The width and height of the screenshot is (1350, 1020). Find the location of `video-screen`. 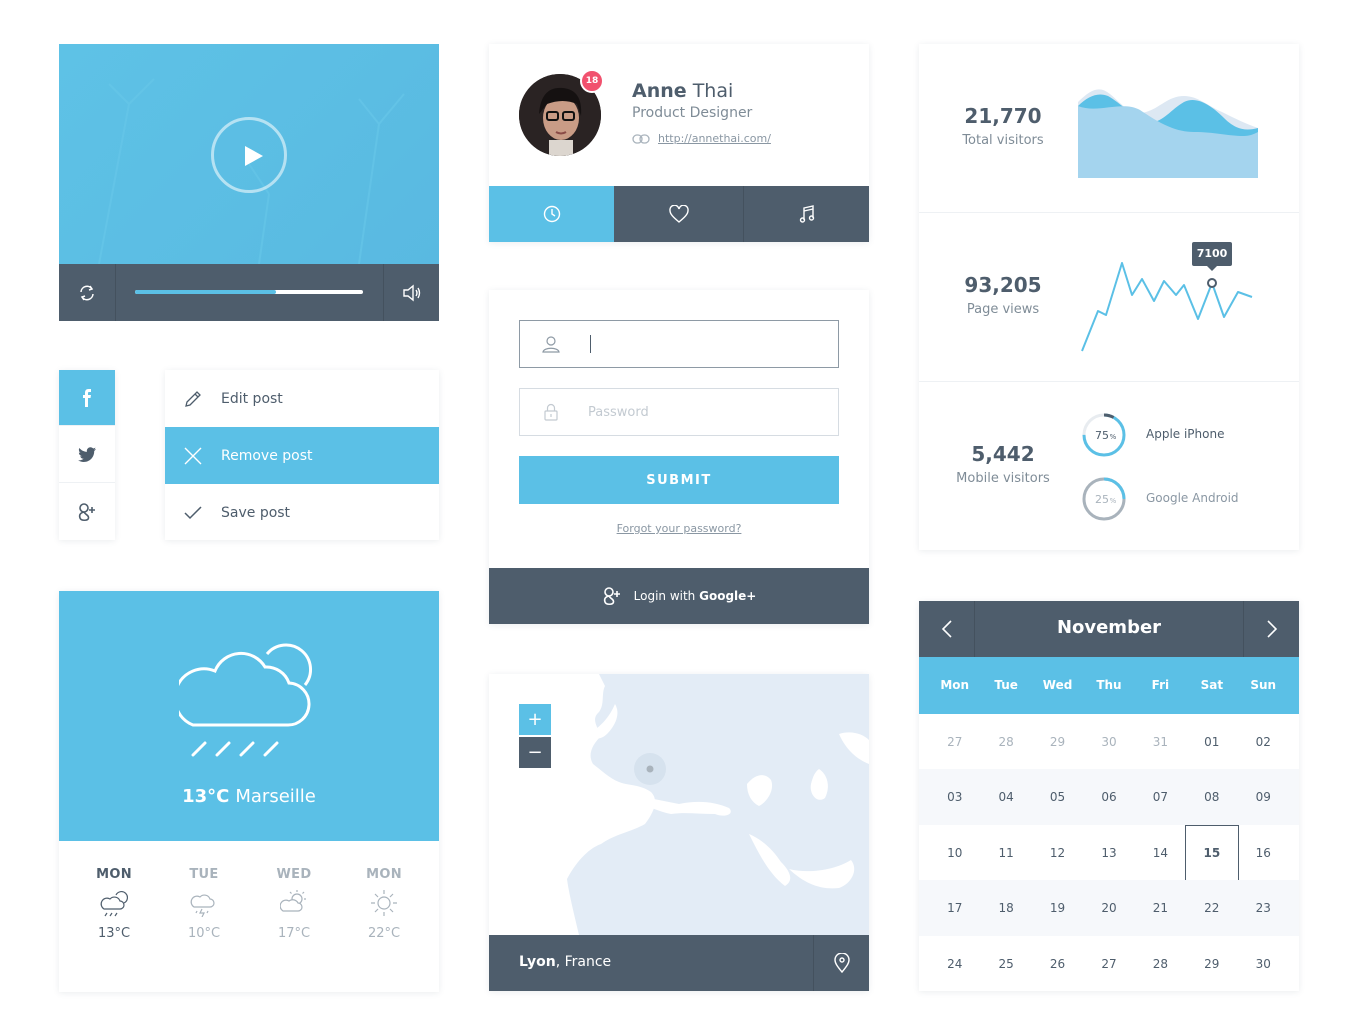

video-screen is located at coordinates (249, 154).